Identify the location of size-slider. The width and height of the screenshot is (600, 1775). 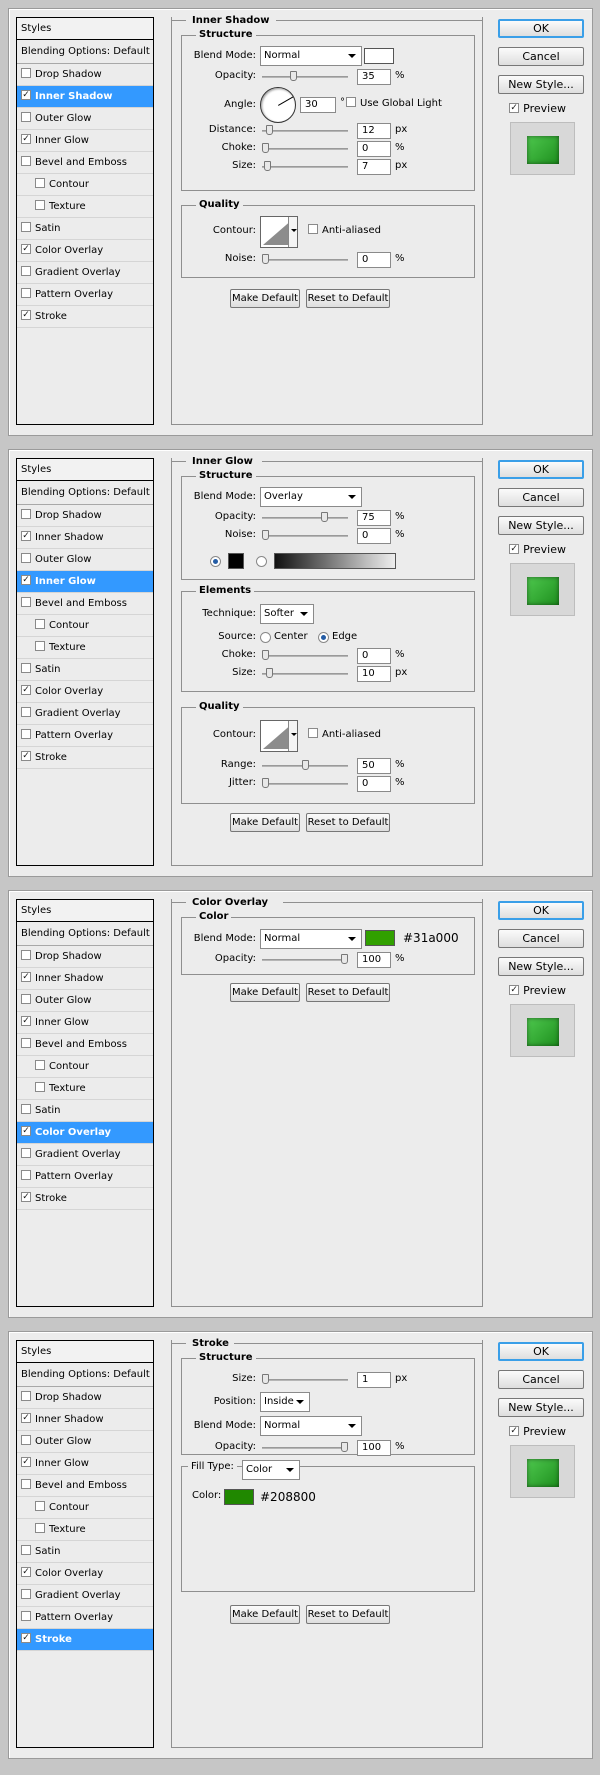
(305, 673).